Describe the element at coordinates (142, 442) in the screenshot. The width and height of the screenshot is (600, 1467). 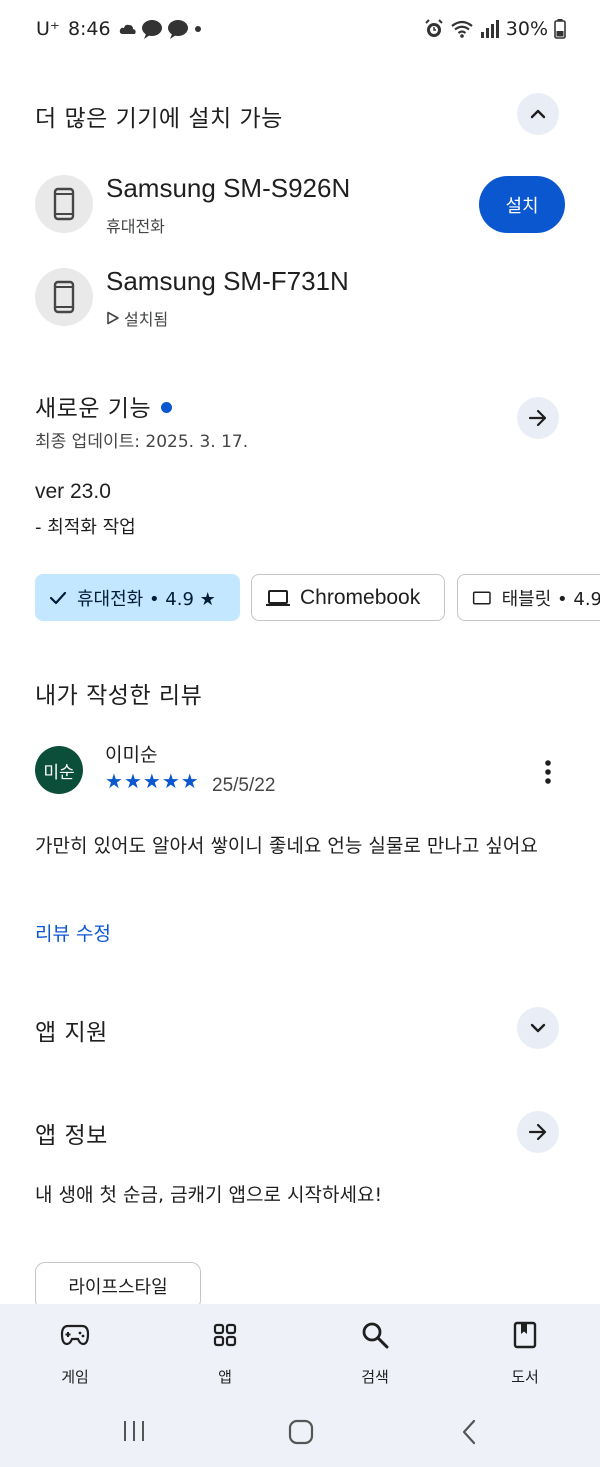
I see `last-updated: 최종 업데이트: 2025. 3. 17.` at that location.